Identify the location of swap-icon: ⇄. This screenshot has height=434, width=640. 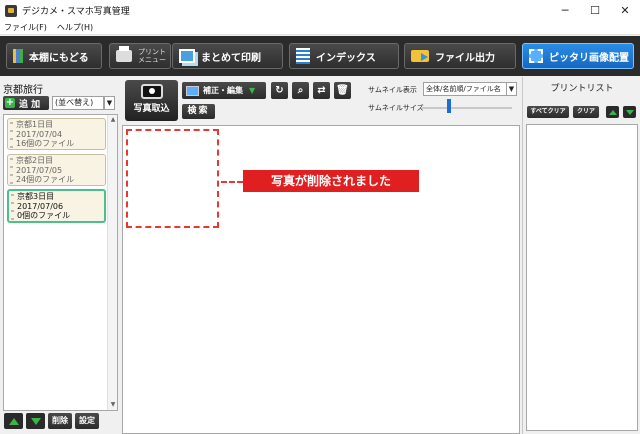
(321, 90).